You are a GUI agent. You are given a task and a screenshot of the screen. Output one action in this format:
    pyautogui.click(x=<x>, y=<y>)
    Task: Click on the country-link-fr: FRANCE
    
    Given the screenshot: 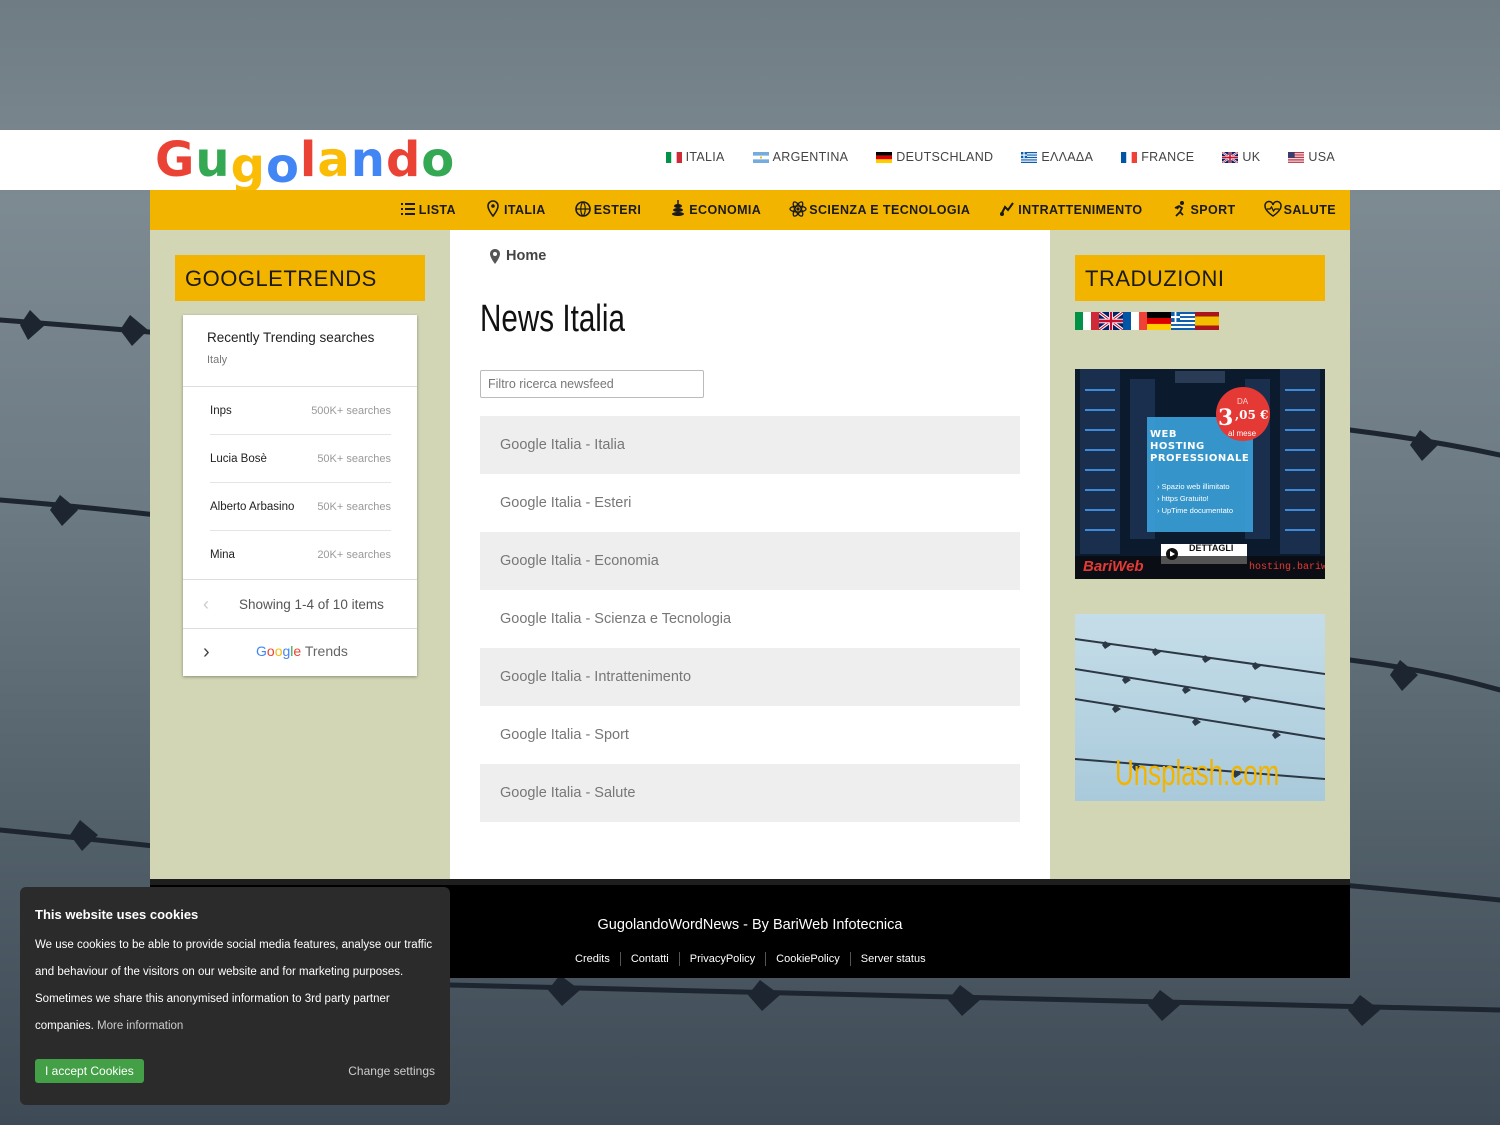 What is the action you would take?
    pyautogui.click(x=1157, y=157)
    